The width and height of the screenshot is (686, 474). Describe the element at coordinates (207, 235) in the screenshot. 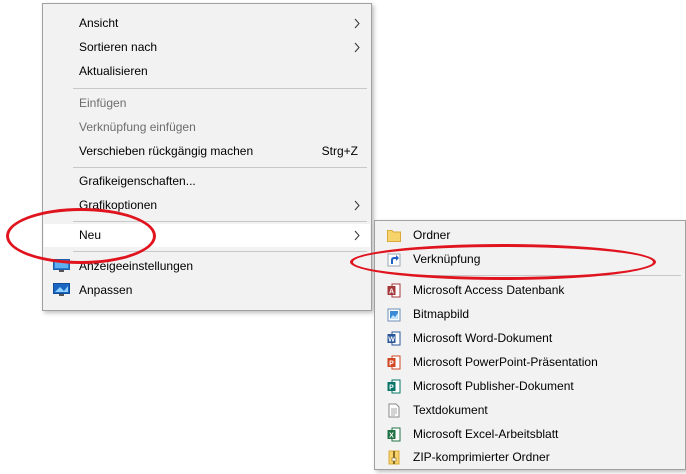

I see `menu-item-neu: Neu` at that location.